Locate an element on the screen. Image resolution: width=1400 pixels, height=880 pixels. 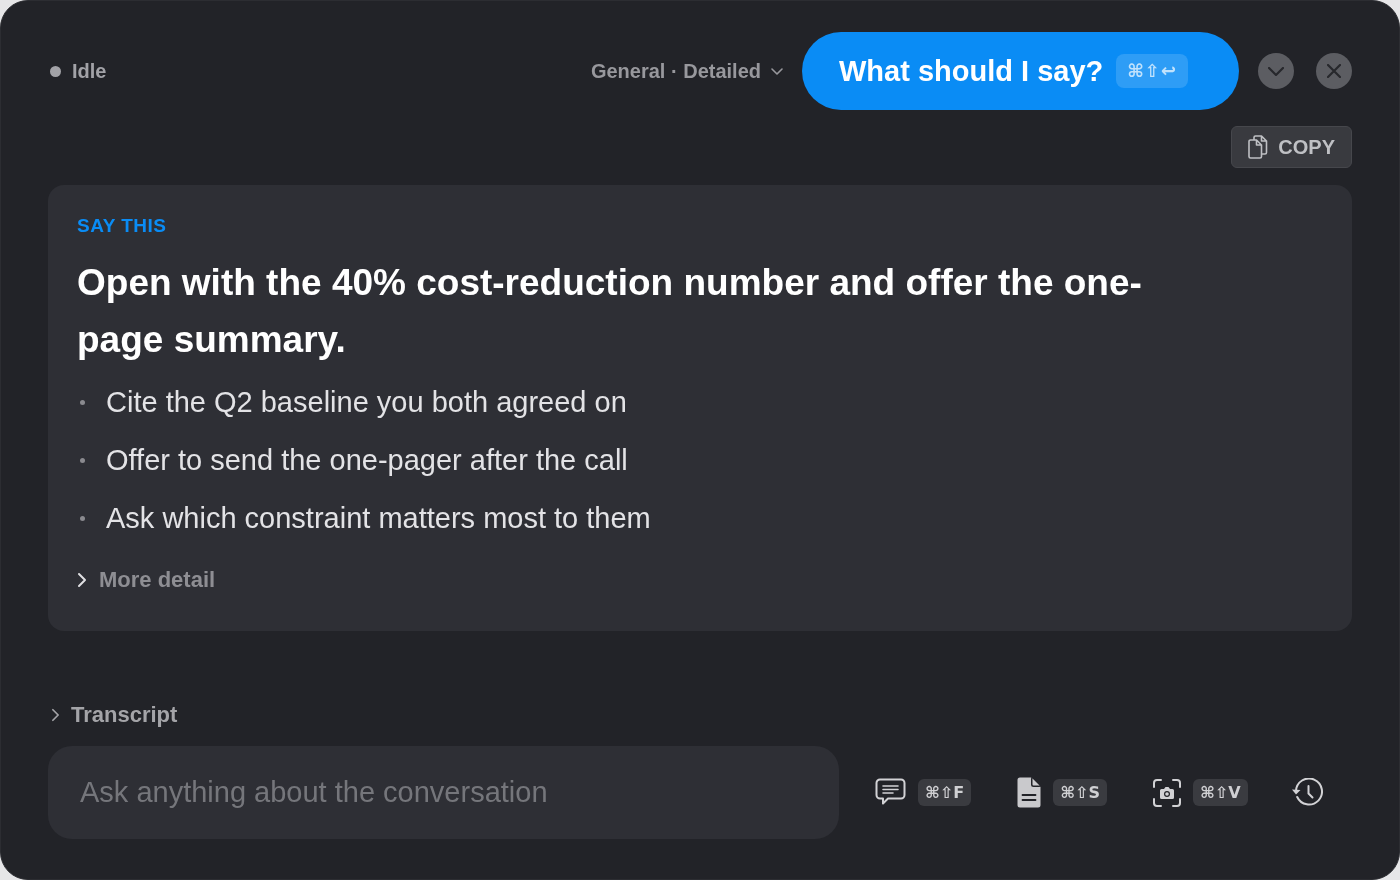
shortcut-key: ⌘⇧↩ is located at coordinates (1152, 71).